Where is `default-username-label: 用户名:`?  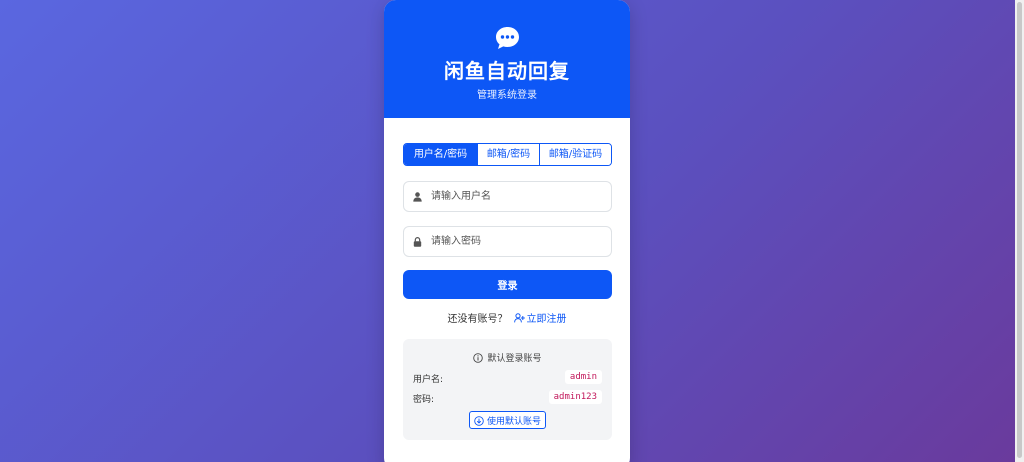 default-username-label: 用户名: is located at coordinates (428, 380).